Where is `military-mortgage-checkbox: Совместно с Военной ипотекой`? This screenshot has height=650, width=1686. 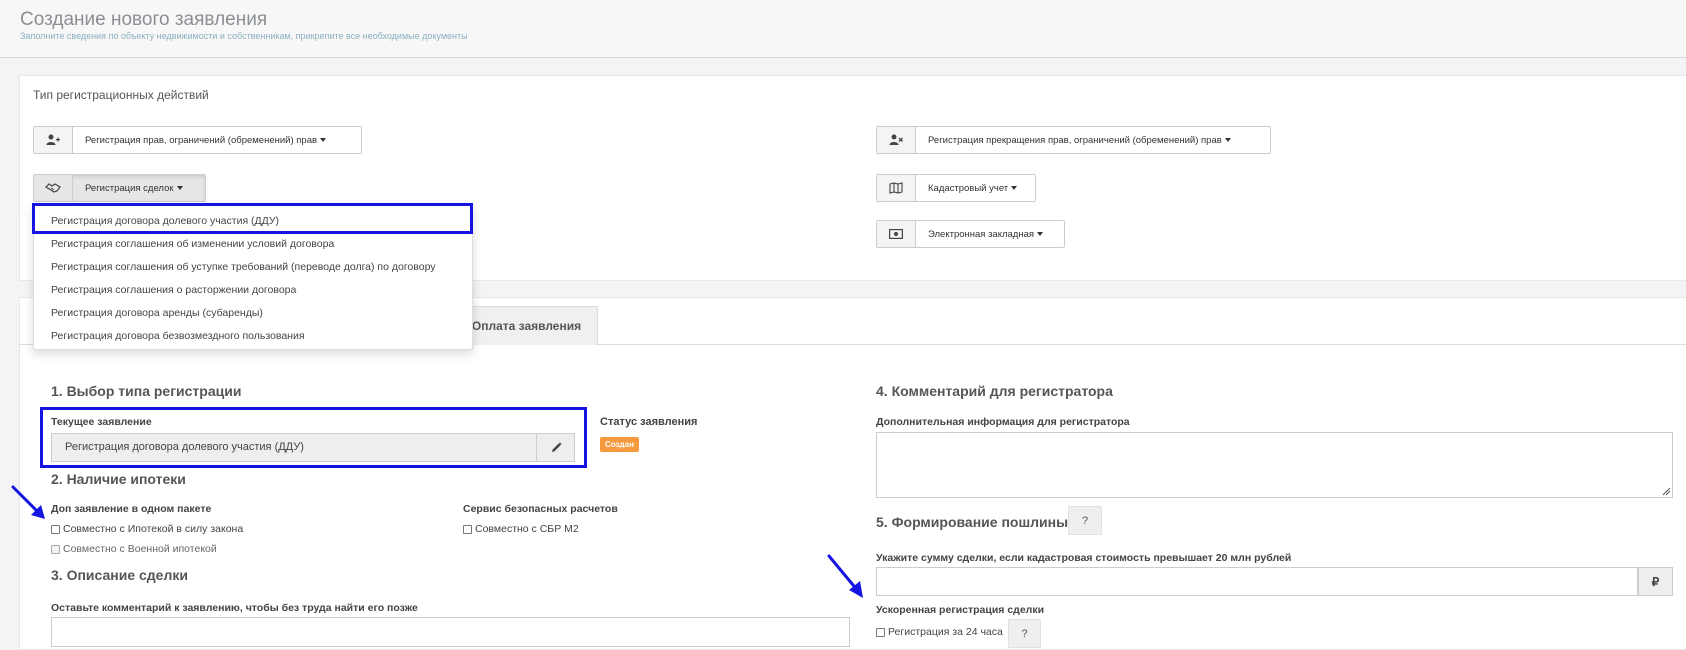 military-mortgage-checkbox: Совместно с Военной ипотекой is located at coordinates (134, 549).